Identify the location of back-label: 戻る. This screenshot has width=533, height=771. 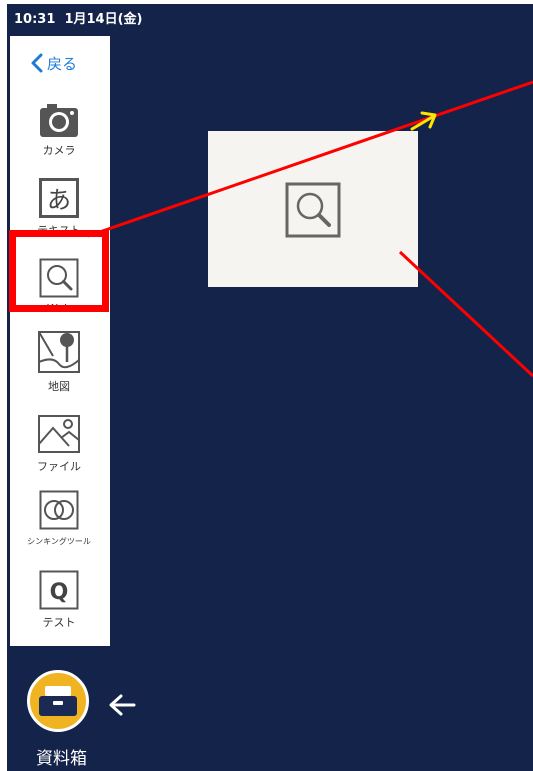
(62, 63).